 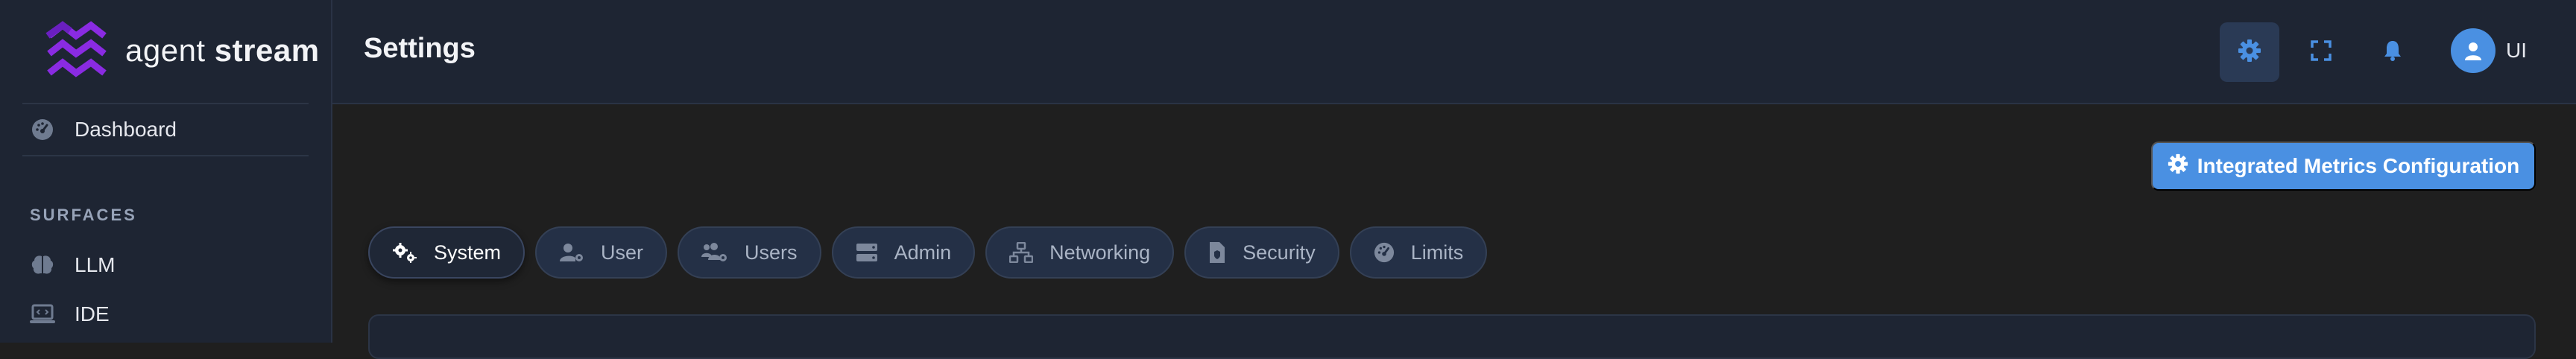 I want to click on page-title: Settings, so click(x=420, y=49).